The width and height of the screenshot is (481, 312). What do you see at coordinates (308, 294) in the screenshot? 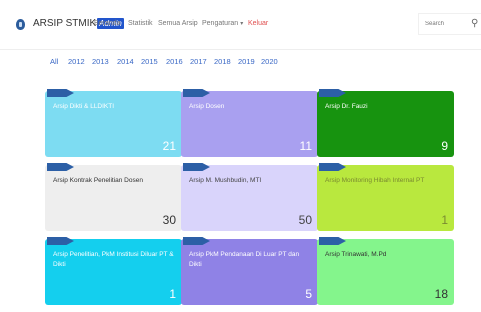
I see `card-count: 5` at bounding box center [308, 294].